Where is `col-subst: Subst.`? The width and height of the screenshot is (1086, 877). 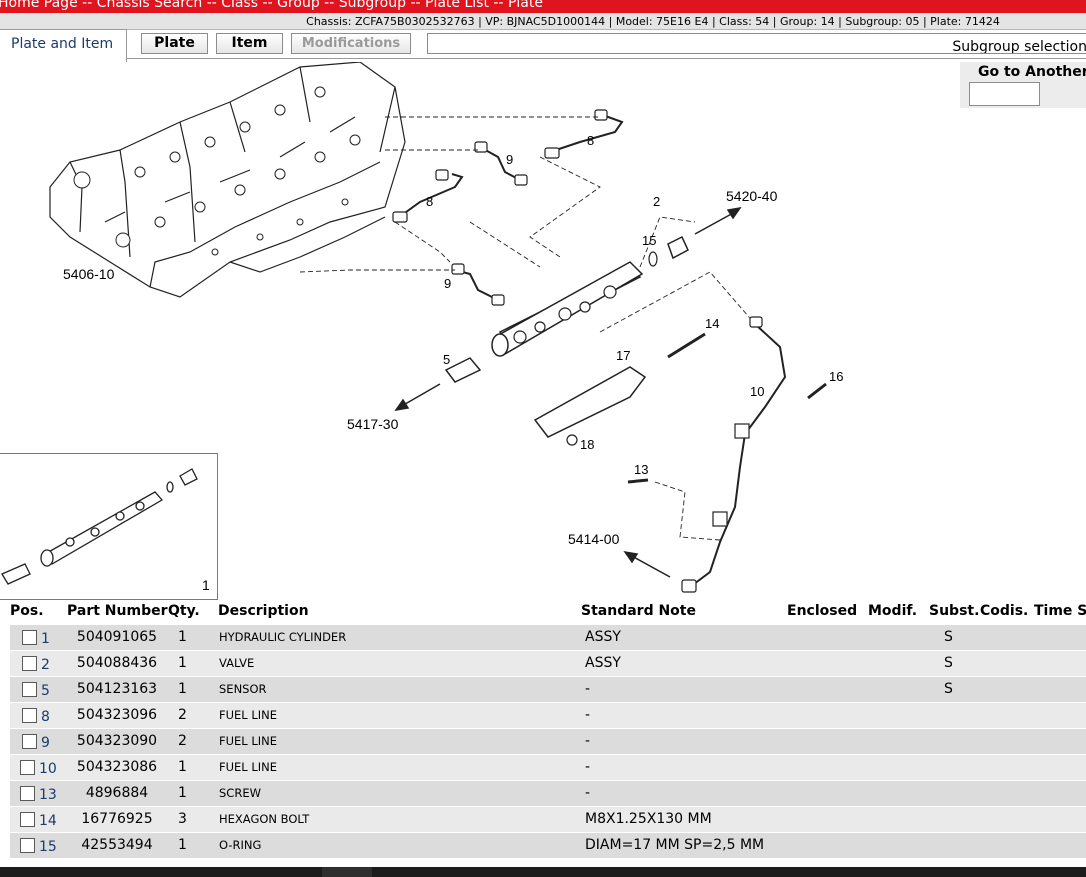 col-subst: Subst. is located at coordinates (954, 611).